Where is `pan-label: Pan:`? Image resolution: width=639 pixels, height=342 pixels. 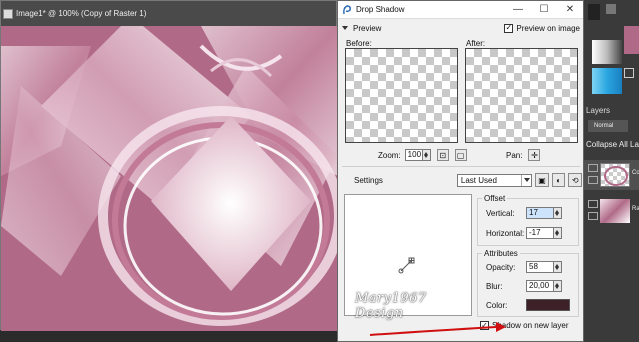
pan-label: Pan: is located at coordinates (514, 155).